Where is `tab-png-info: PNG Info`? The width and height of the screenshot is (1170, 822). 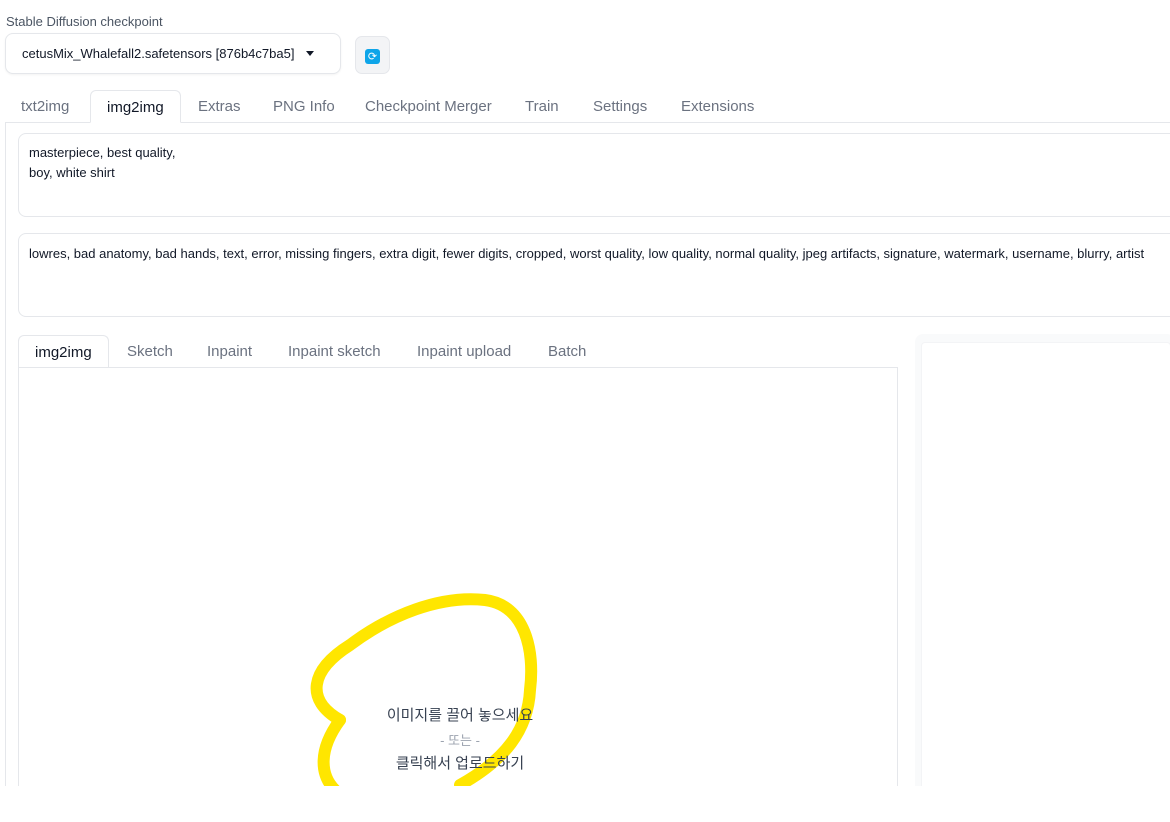
tab-png-info: PNG Info is located at coordinates (304, 106).